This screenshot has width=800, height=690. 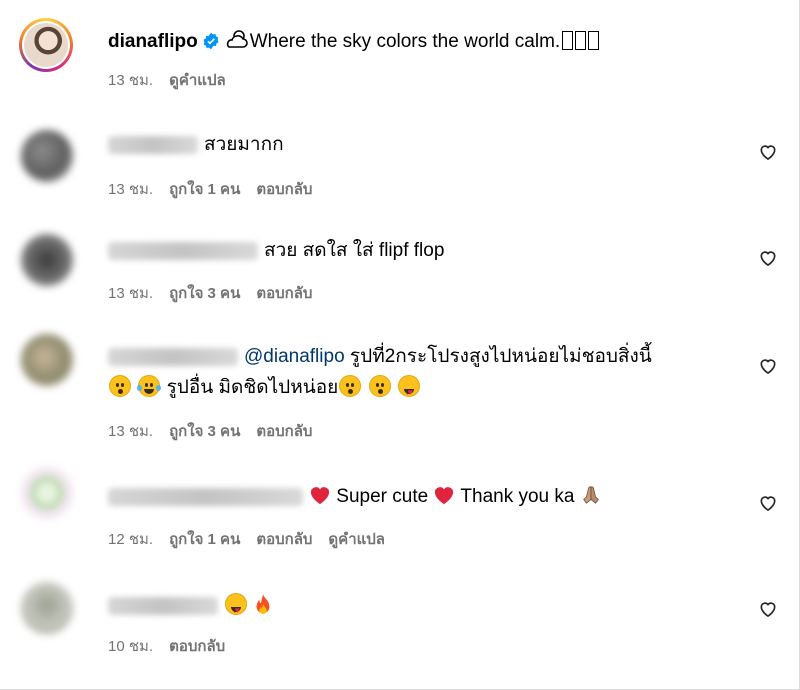 I want to click on mention-link: @dianaflipo, so click(x=294, y=356).